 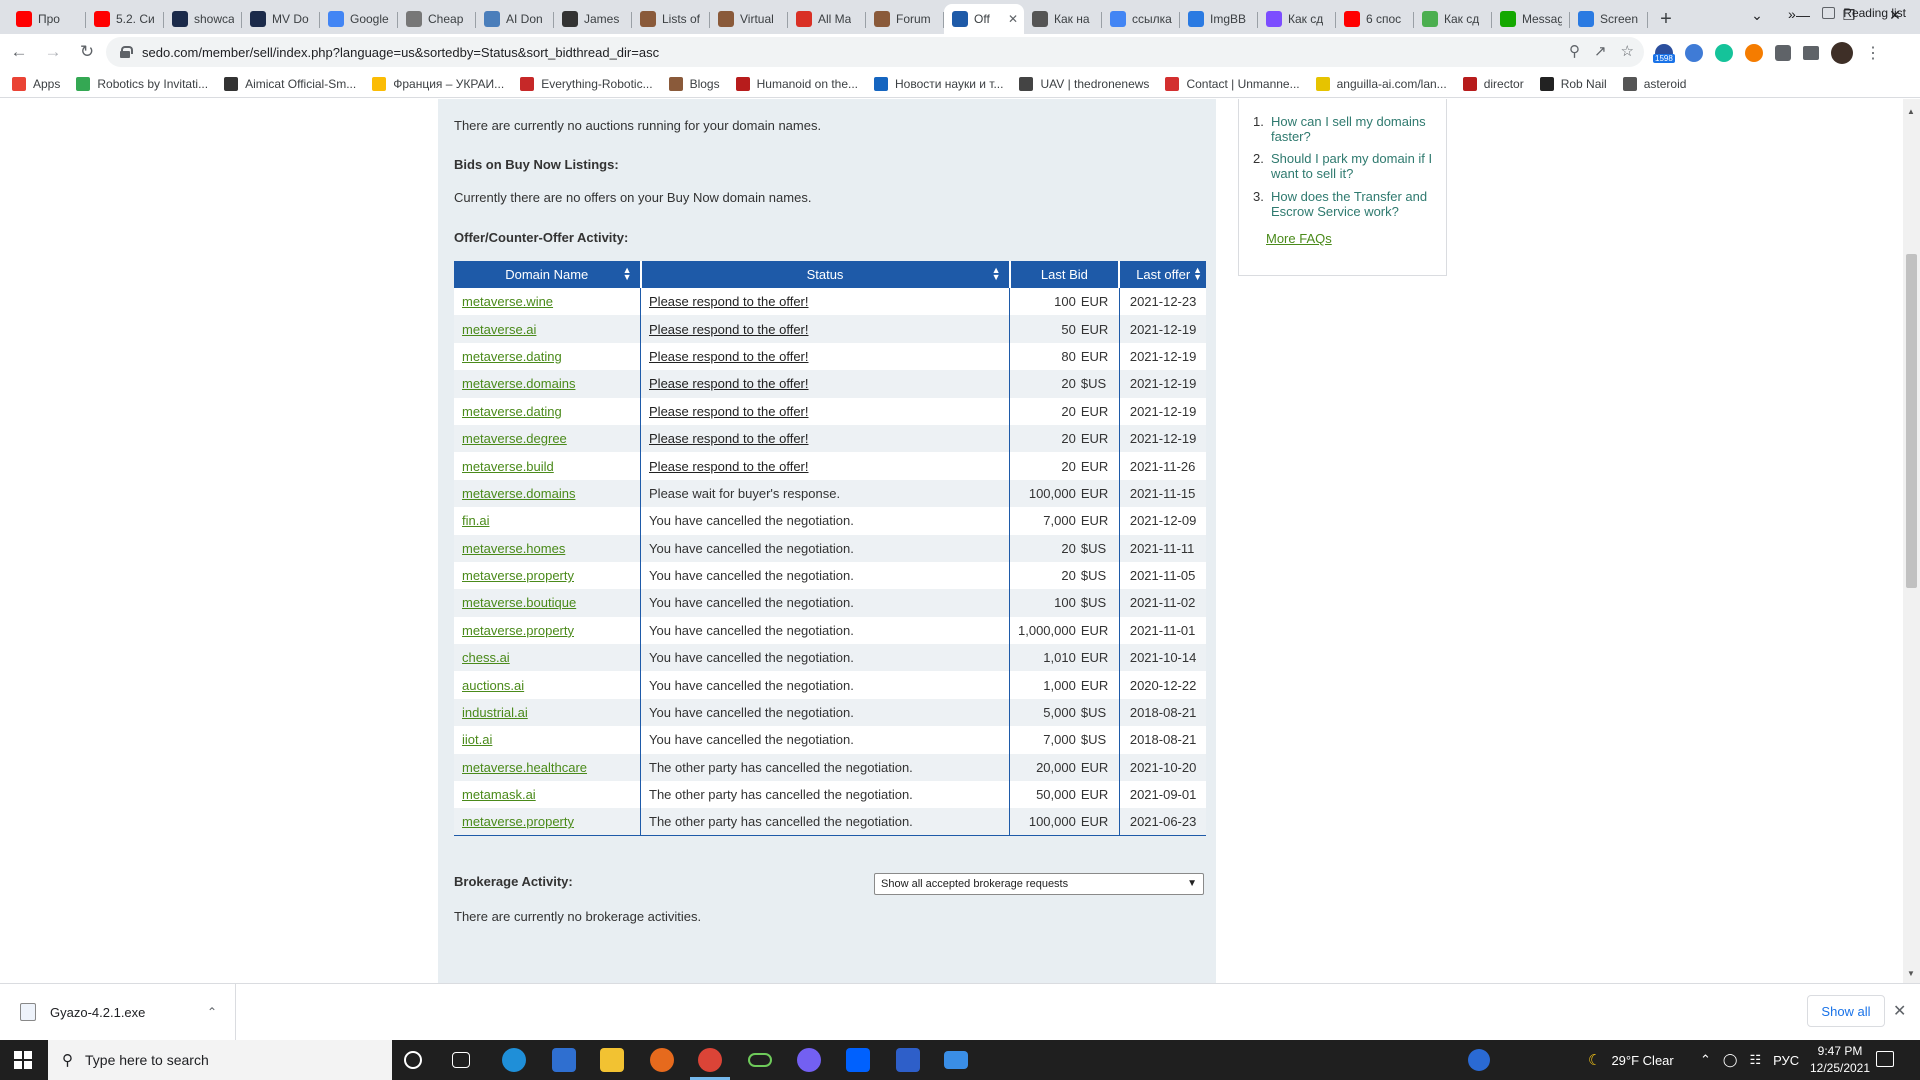 What do you see at coordinates (1840, 1060) in the screenshot?
I see `clock: 9:47 PM 12/25/2021` at bounding box center [1840, 1060].